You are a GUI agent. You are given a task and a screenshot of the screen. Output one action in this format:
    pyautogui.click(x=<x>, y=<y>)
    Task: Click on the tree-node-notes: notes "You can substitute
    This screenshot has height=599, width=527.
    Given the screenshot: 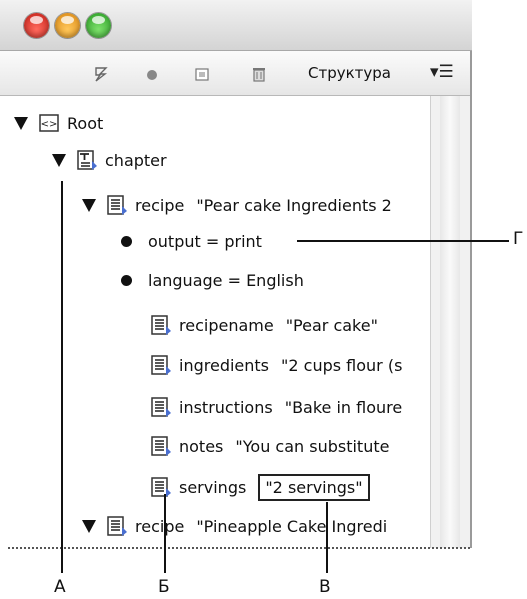 What is the action you would take?
    pyautogui.click(x=269, y=446)
    